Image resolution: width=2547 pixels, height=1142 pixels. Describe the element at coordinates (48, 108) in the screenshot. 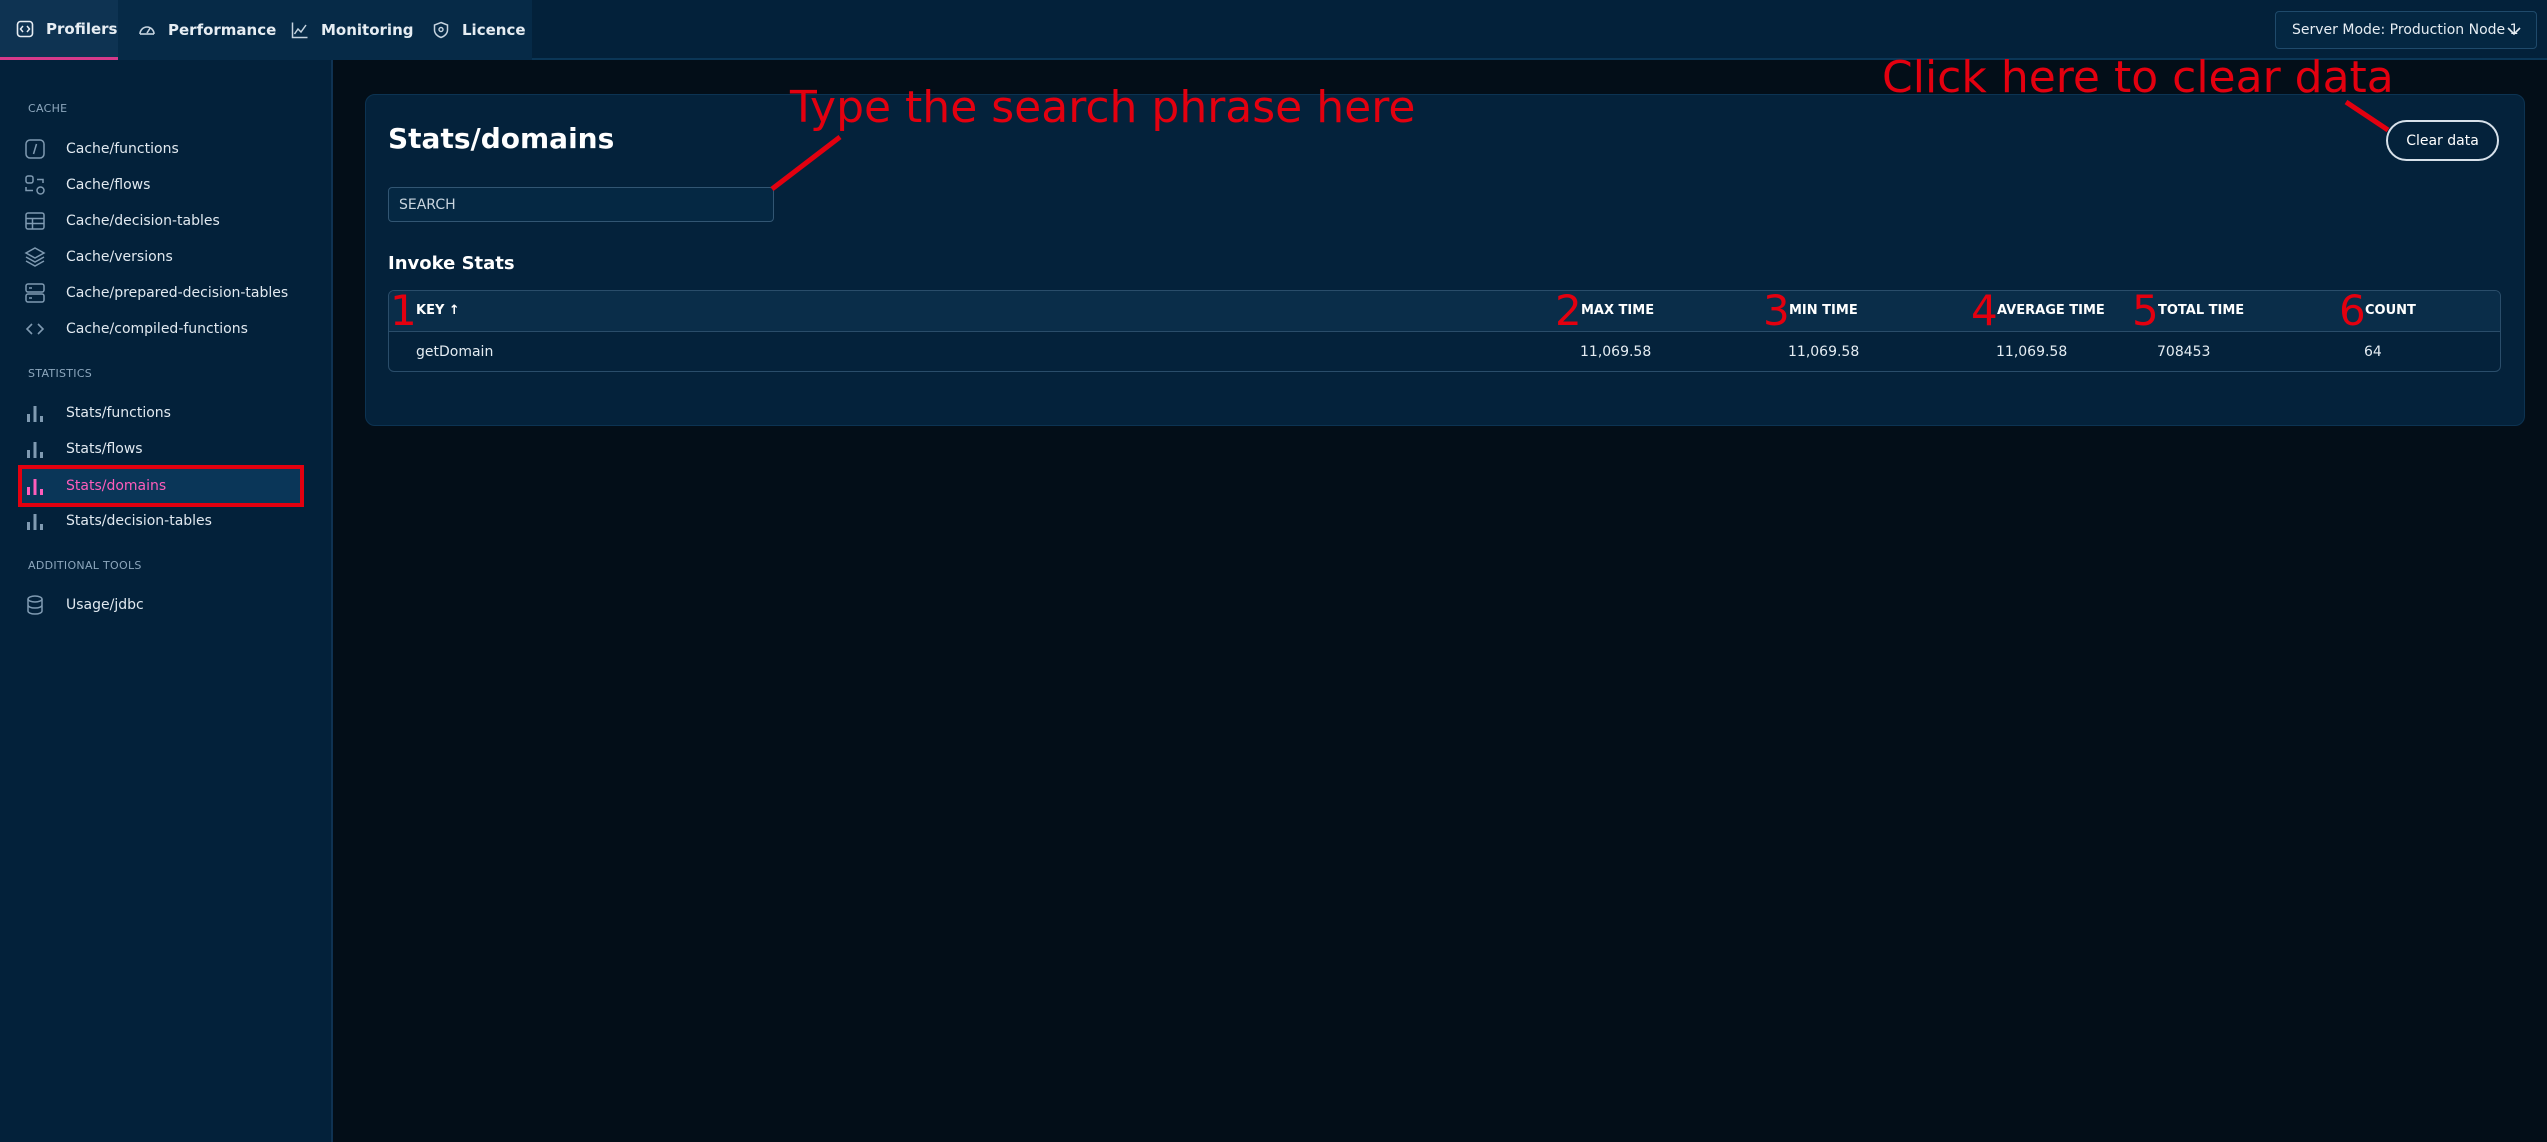

I see `section-title-cache: CACHE` at that location.